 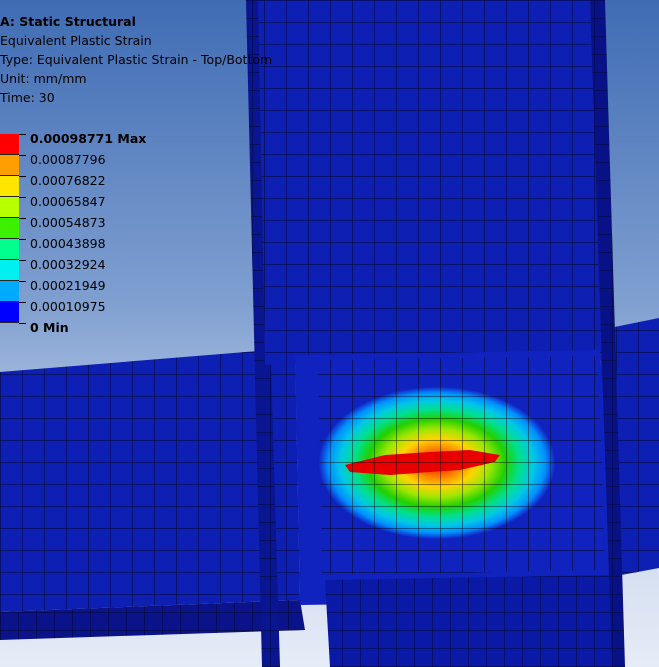 What do you see at coordinates (68, 159) in the screenshot?
I see `legend-level-label: 0.00087796` at bounding box center [68, 159].